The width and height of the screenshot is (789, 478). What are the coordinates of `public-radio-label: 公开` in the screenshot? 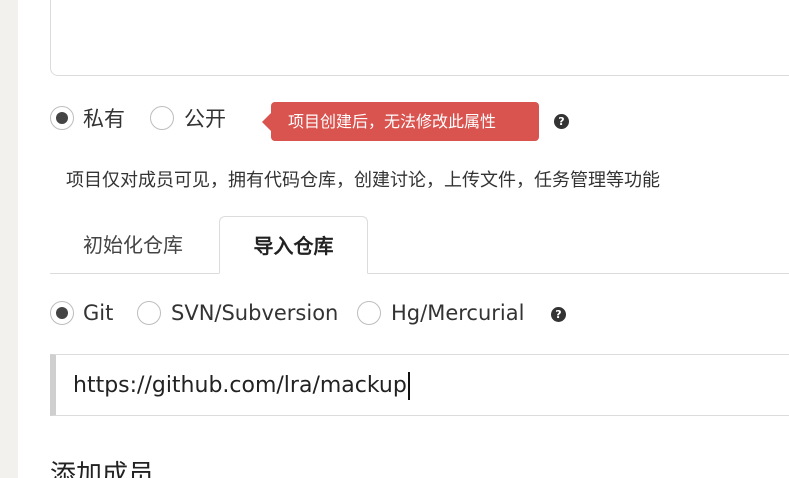 It's located at (205, 119).